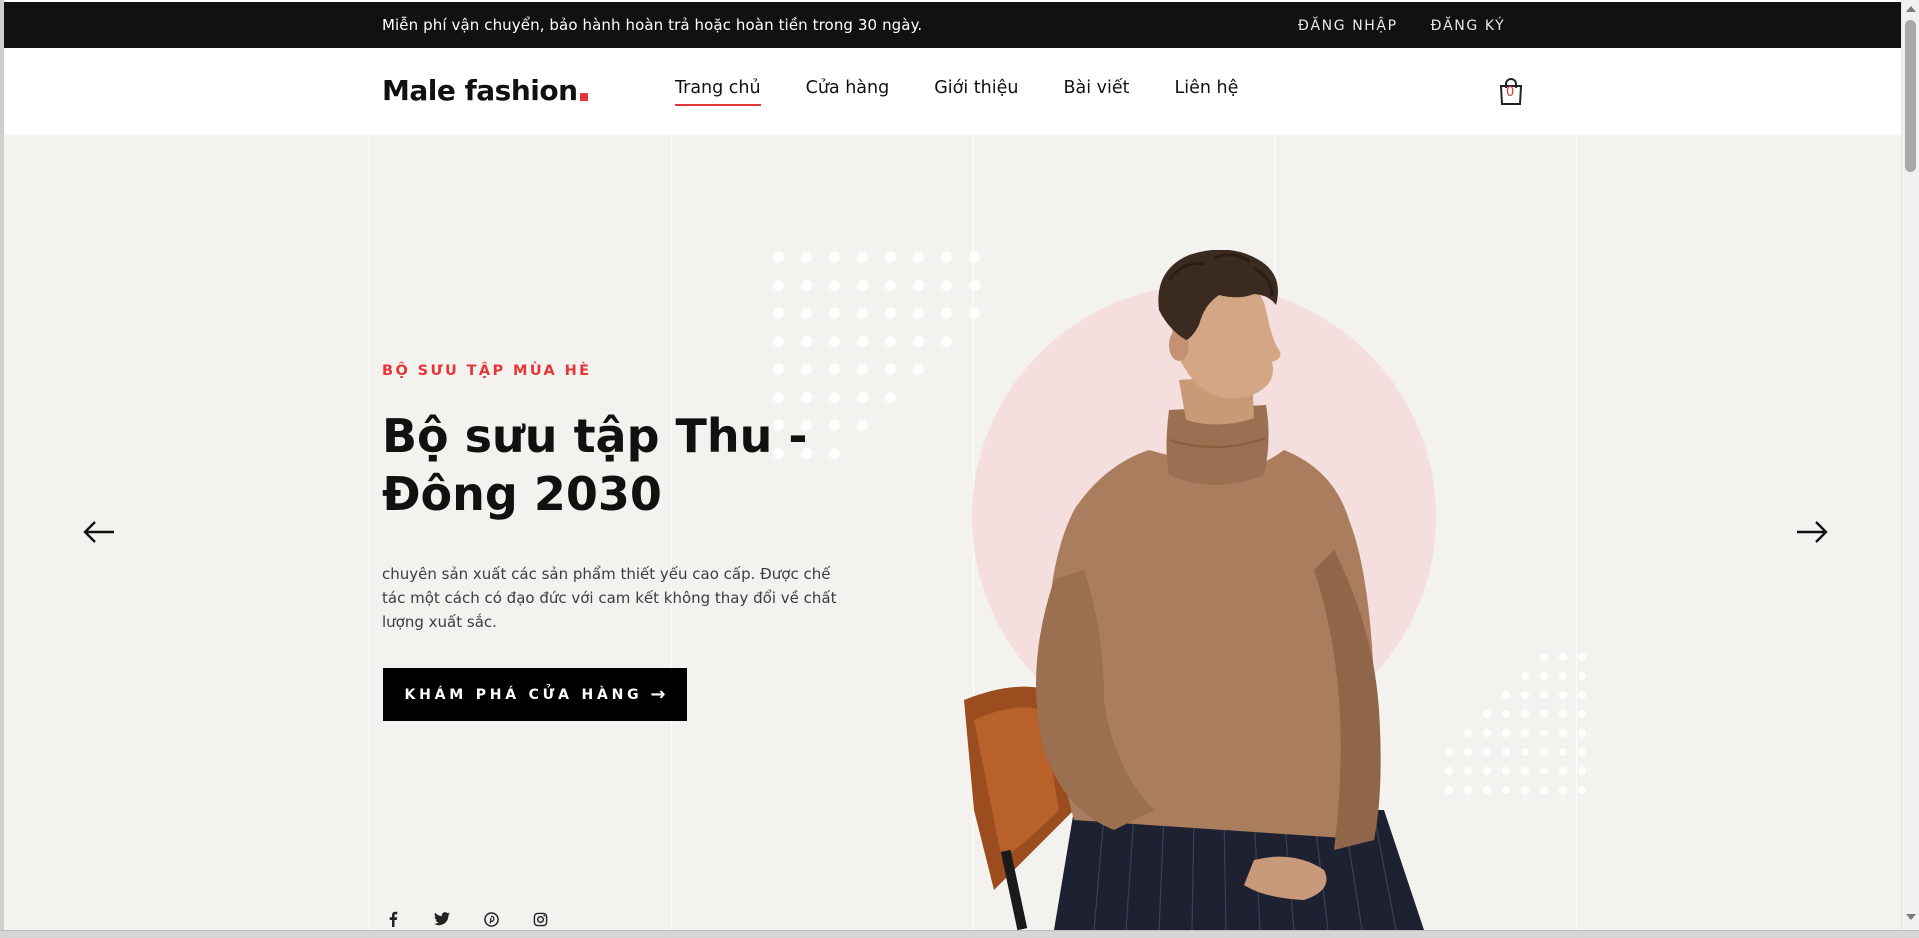 The image size is (1919, 938). Describe the element at coordinates (442, 919) in the screenshot. I see `twitter-icon` at that location.